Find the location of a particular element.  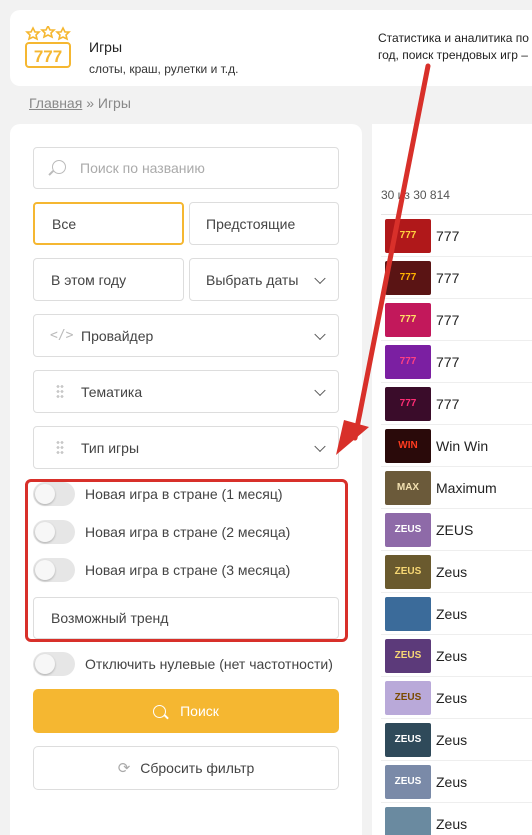

game-name: ZEUS is located at coordinates (454, 530).